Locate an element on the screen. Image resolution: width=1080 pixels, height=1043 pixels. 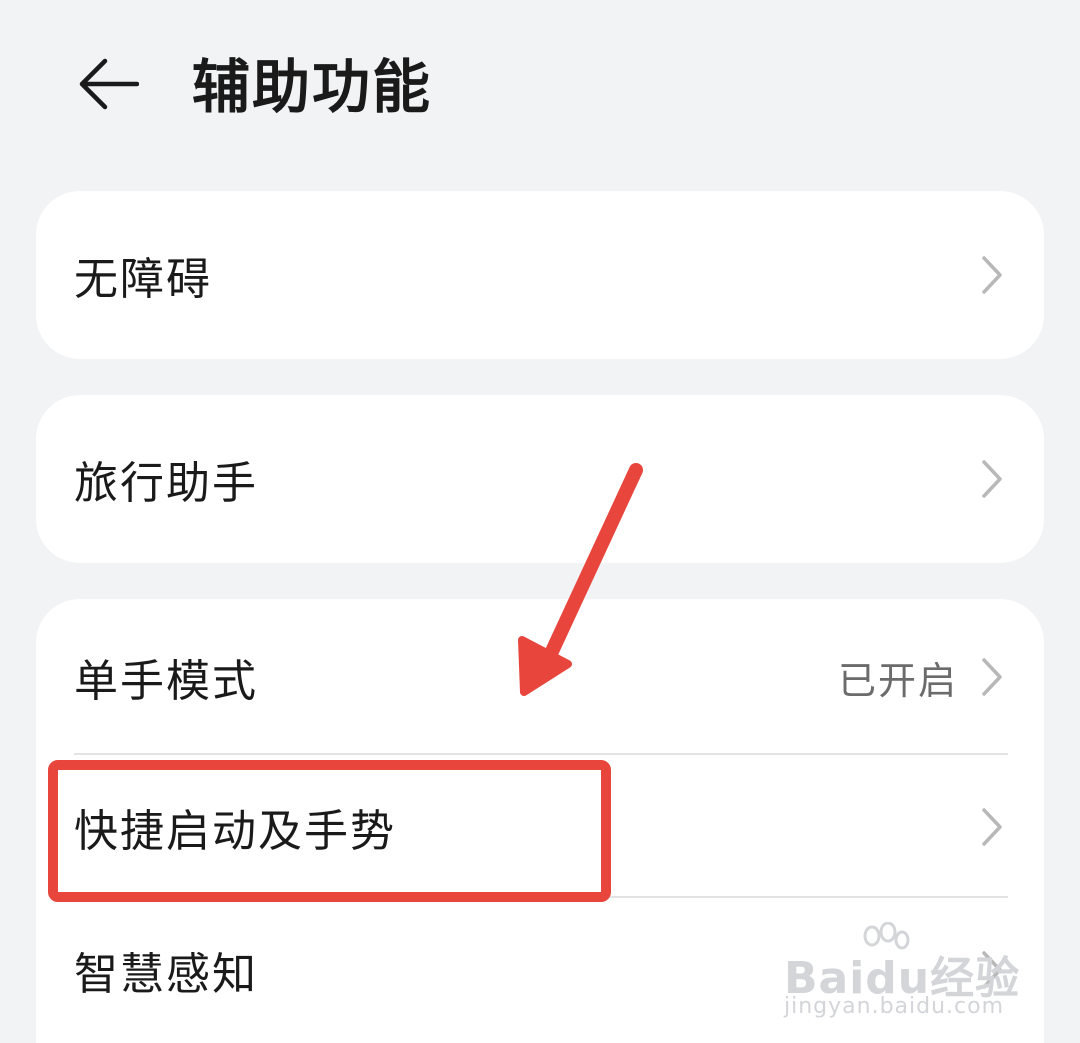
status-text: 已开启 is located at coordinates (897, 680).